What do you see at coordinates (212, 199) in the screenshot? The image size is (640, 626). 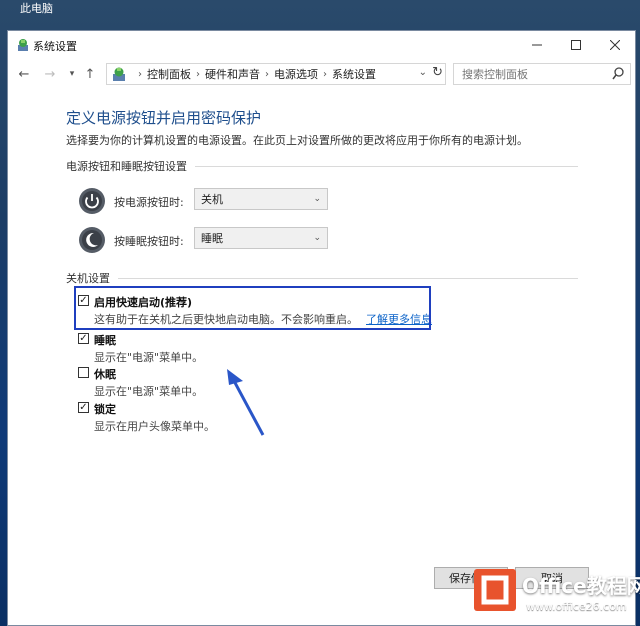 I see `power-button-value: 关机` at bounding box center [212, 199].